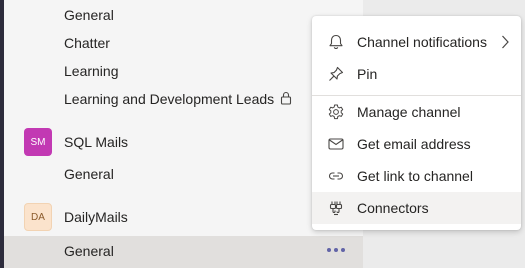 The image size is (525, 268). Describe the element at coordinates (393, 208) in the screenshot. I see `menu-label-connectors: Connectors` at that location.